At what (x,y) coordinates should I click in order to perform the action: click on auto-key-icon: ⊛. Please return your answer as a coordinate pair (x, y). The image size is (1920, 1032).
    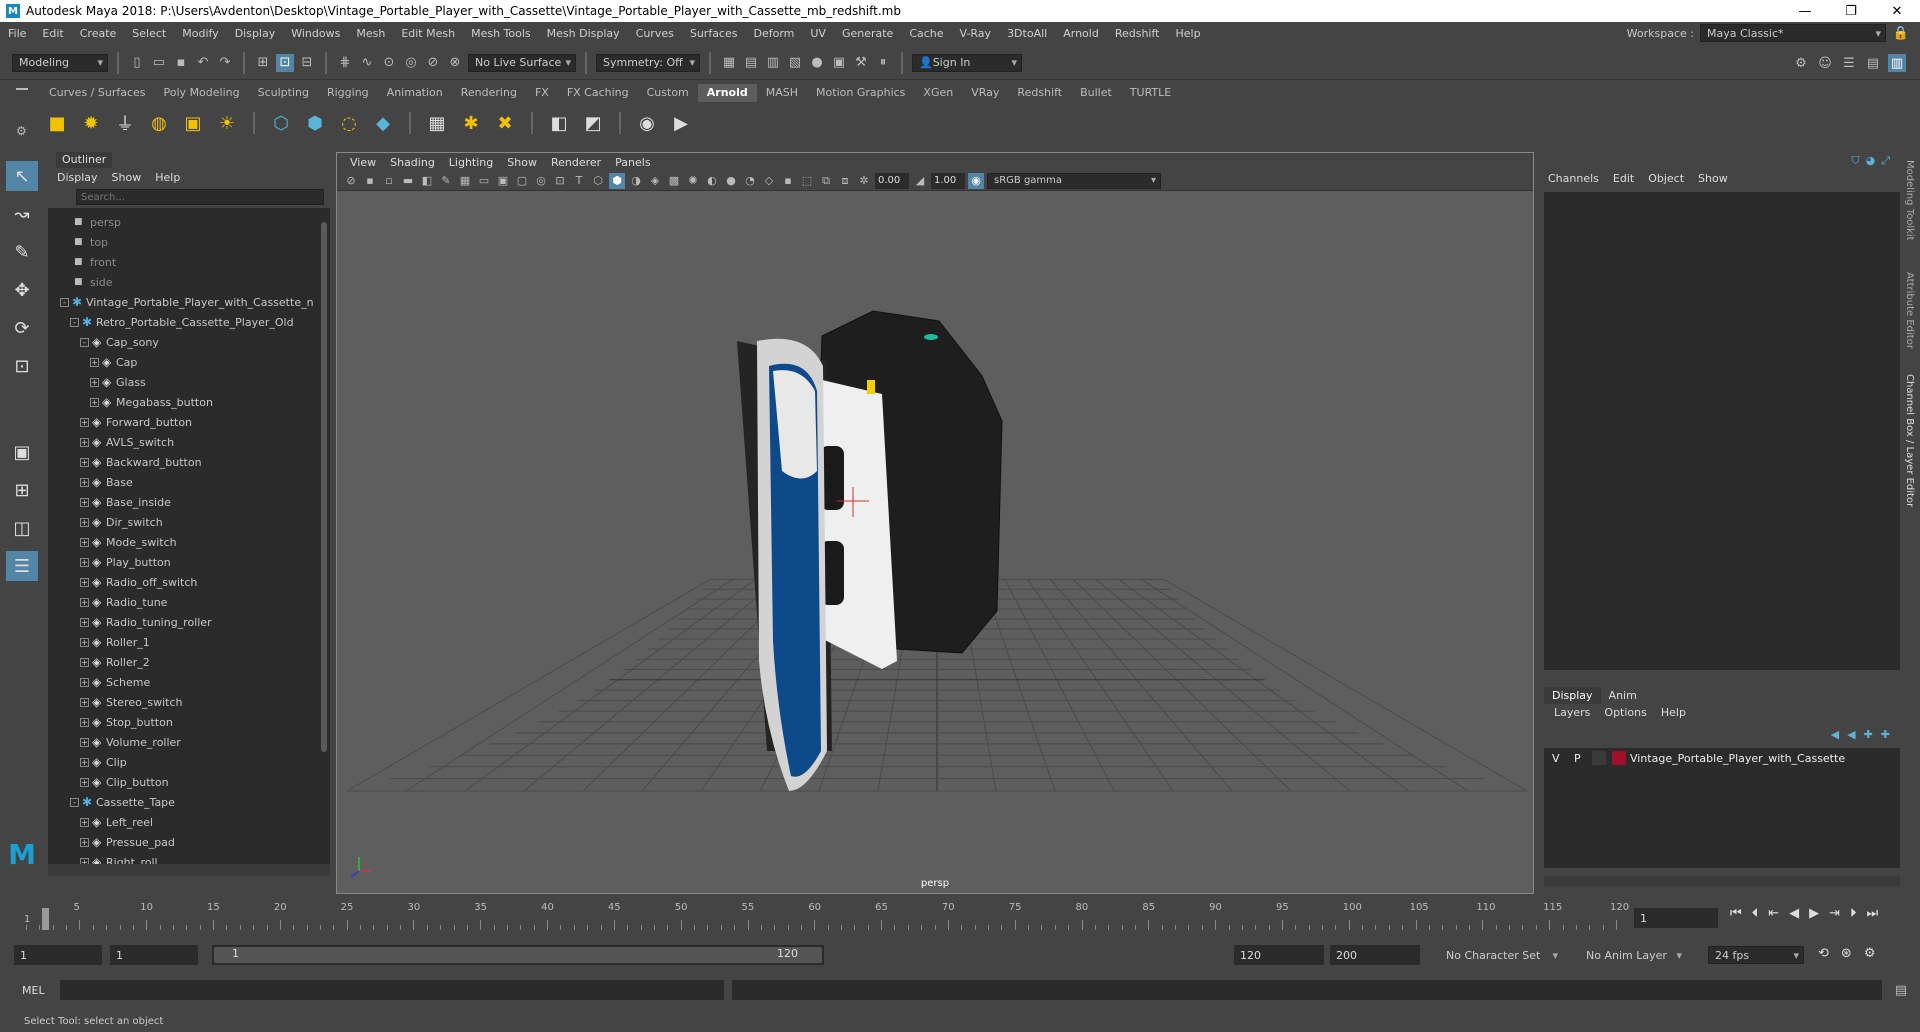
    Looking at the image, I should click on (1846, 953).